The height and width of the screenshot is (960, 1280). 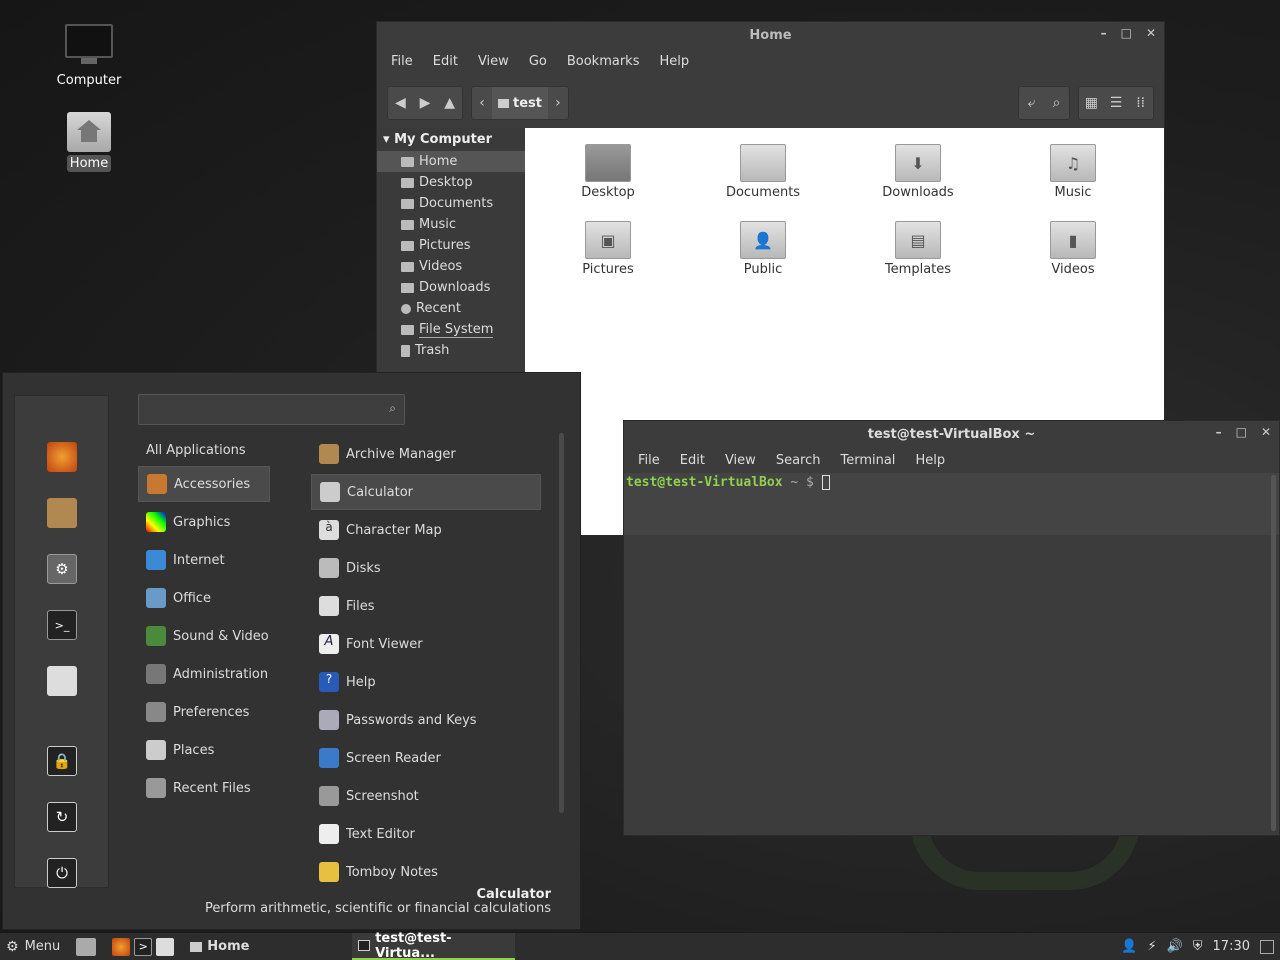 I want to click on update-shield-icon: ⛨, so click(x=1198, y=946).